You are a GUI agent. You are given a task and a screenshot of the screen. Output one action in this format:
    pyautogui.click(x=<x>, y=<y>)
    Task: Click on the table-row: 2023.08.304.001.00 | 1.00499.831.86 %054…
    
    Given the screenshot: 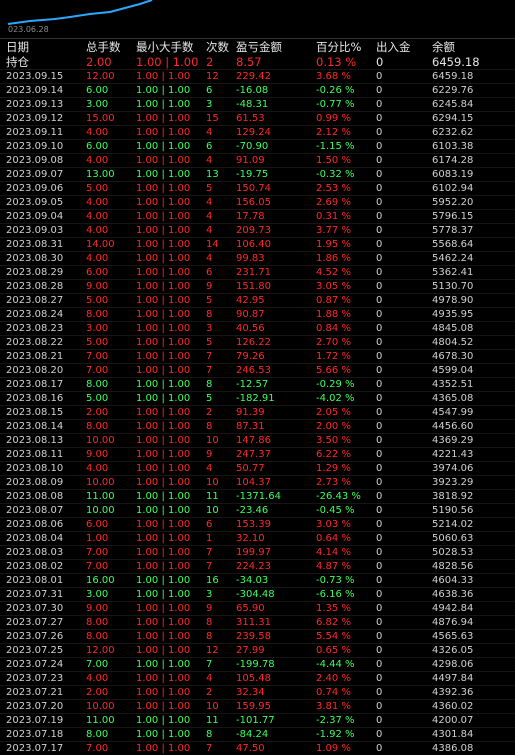 What is the action you would take?
    pyautogui.click(x=257, y=259)
    